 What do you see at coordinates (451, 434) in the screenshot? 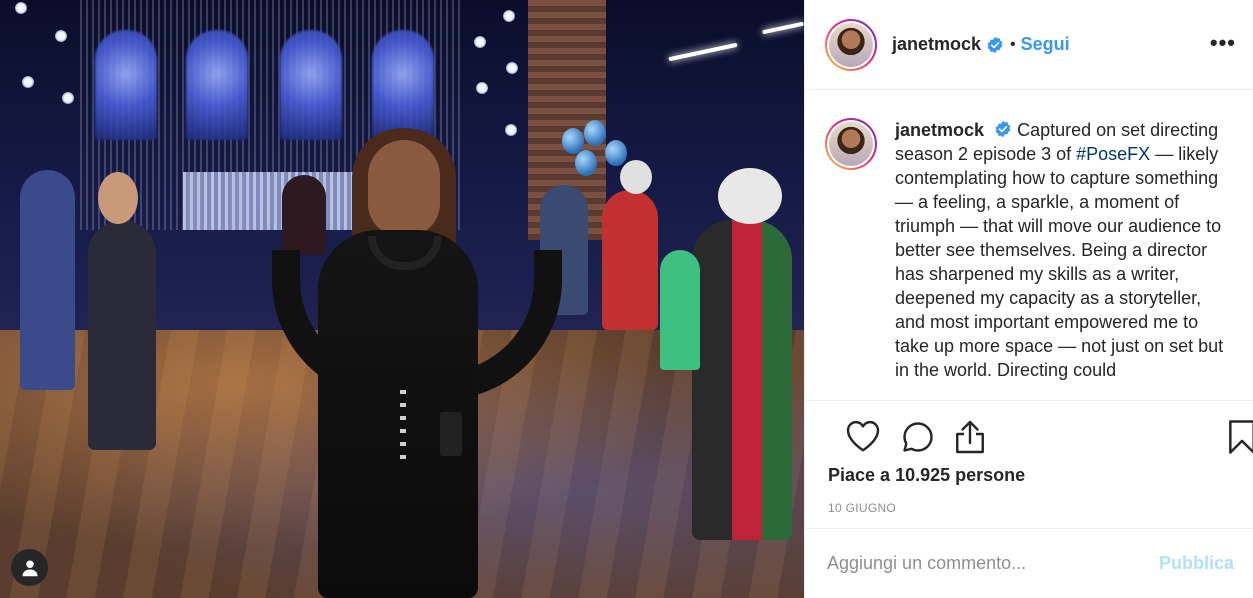
I see `walkie-talkie` at bounding box center [451, 434].